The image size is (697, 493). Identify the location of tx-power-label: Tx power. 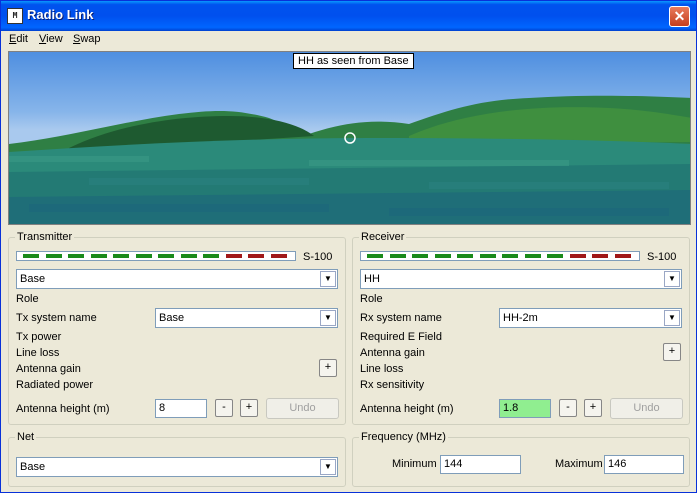
(39, 337).